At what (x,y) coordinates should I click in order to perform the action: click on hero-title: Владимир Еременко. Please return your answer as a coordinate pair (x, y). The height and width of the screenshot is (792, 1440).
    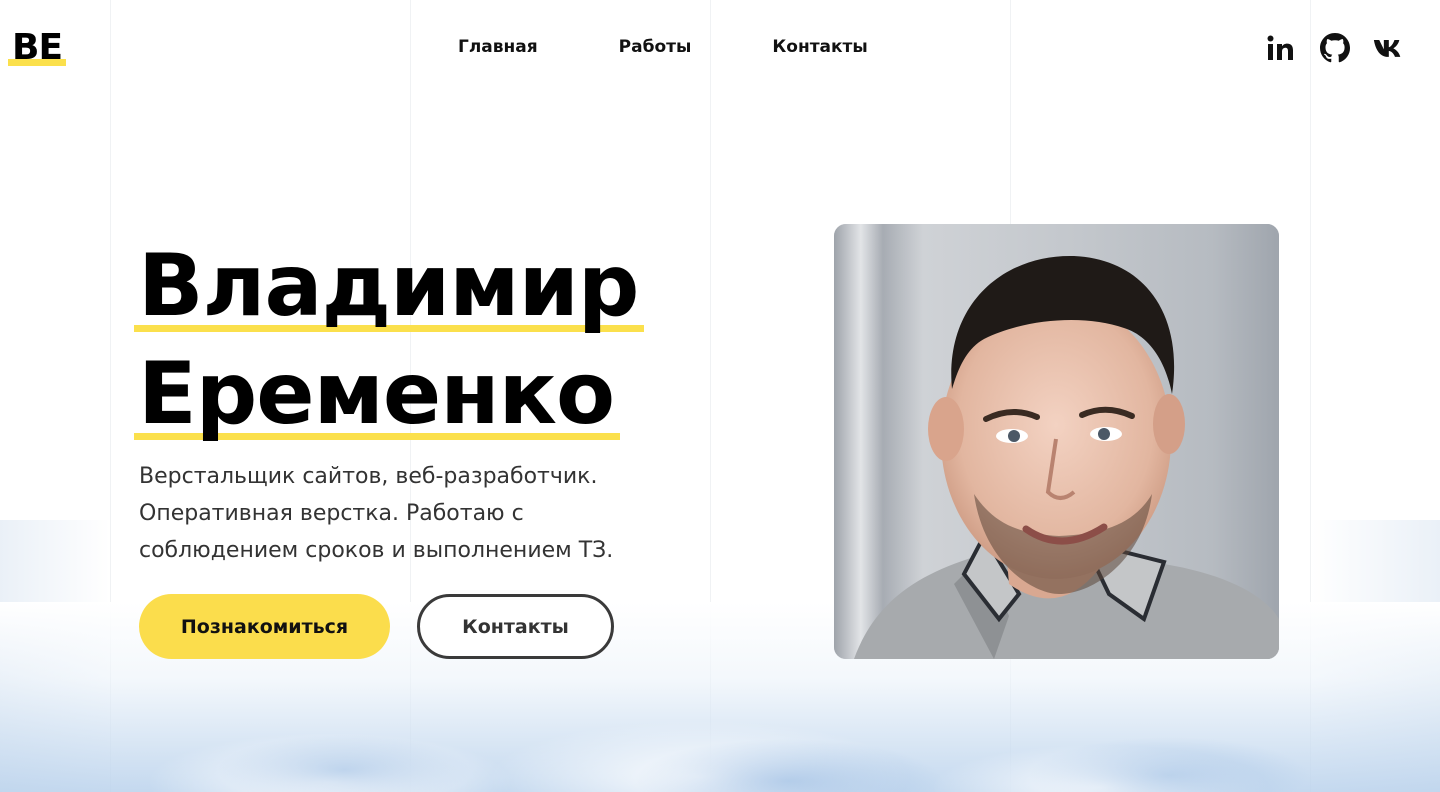
    Looking at the image, I should click on (389, 340).